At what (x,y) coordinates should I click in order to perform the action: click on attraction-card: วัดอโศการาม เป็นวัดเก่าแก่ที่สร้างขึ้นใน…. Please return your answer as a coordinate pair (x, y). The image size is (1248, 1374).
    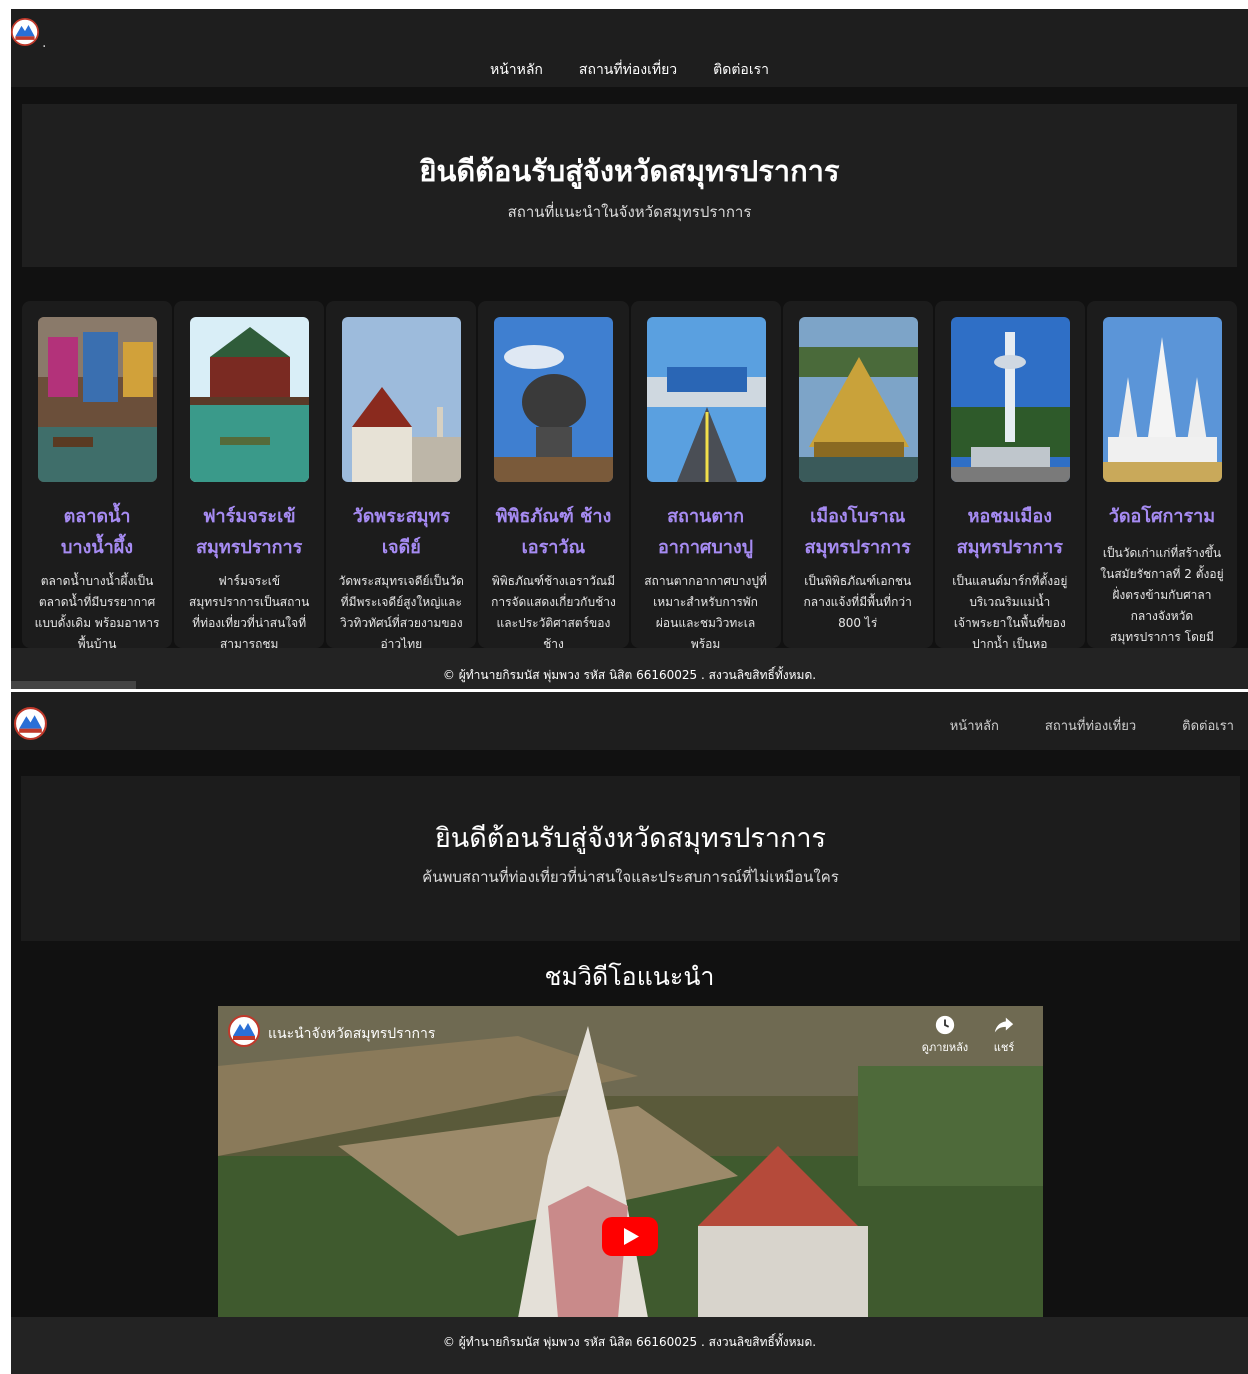
    Looking at the image, I should click on (1161, 474).